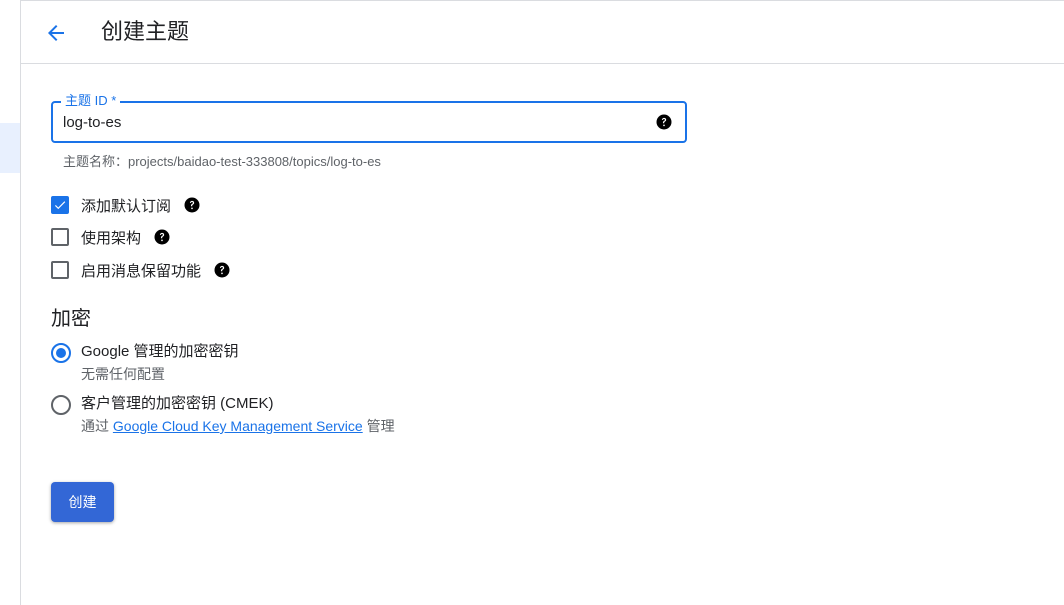 The image size is (1064, 605). Describe the element at coordinates (82, 502) in the screenshot. I see `create-button: 创建` at that location.